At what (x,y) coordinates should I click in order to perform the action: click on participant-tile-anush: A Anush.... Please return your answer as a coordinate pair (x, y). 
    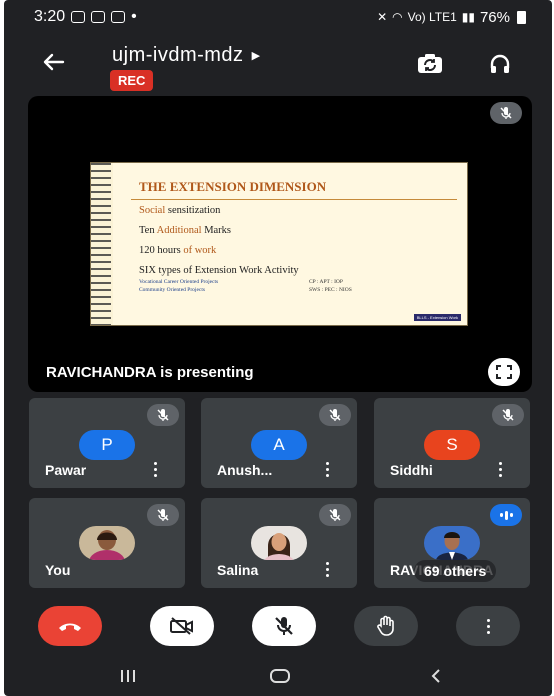
    Looking at the image, I should click on (279, 443).